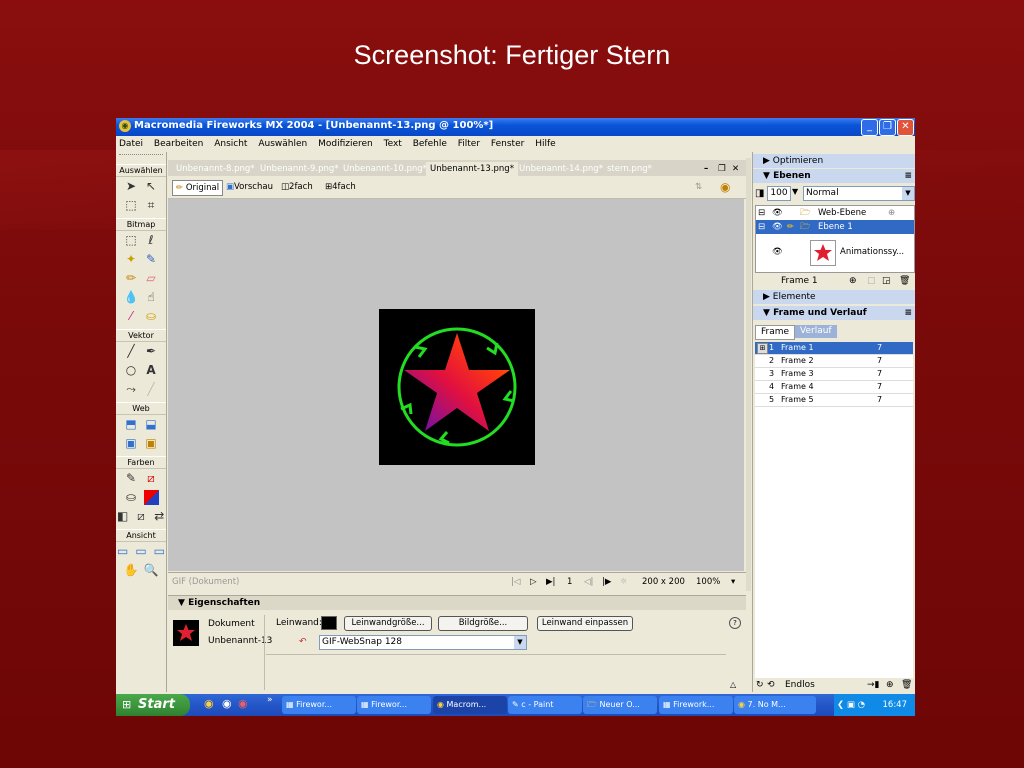 The width and height of the screenshot is (1024, 768). What do you see at coordinates (507, 144) in the screenshot?
I see `menu-fenster: Fenster` at bounding box center [507, 144].